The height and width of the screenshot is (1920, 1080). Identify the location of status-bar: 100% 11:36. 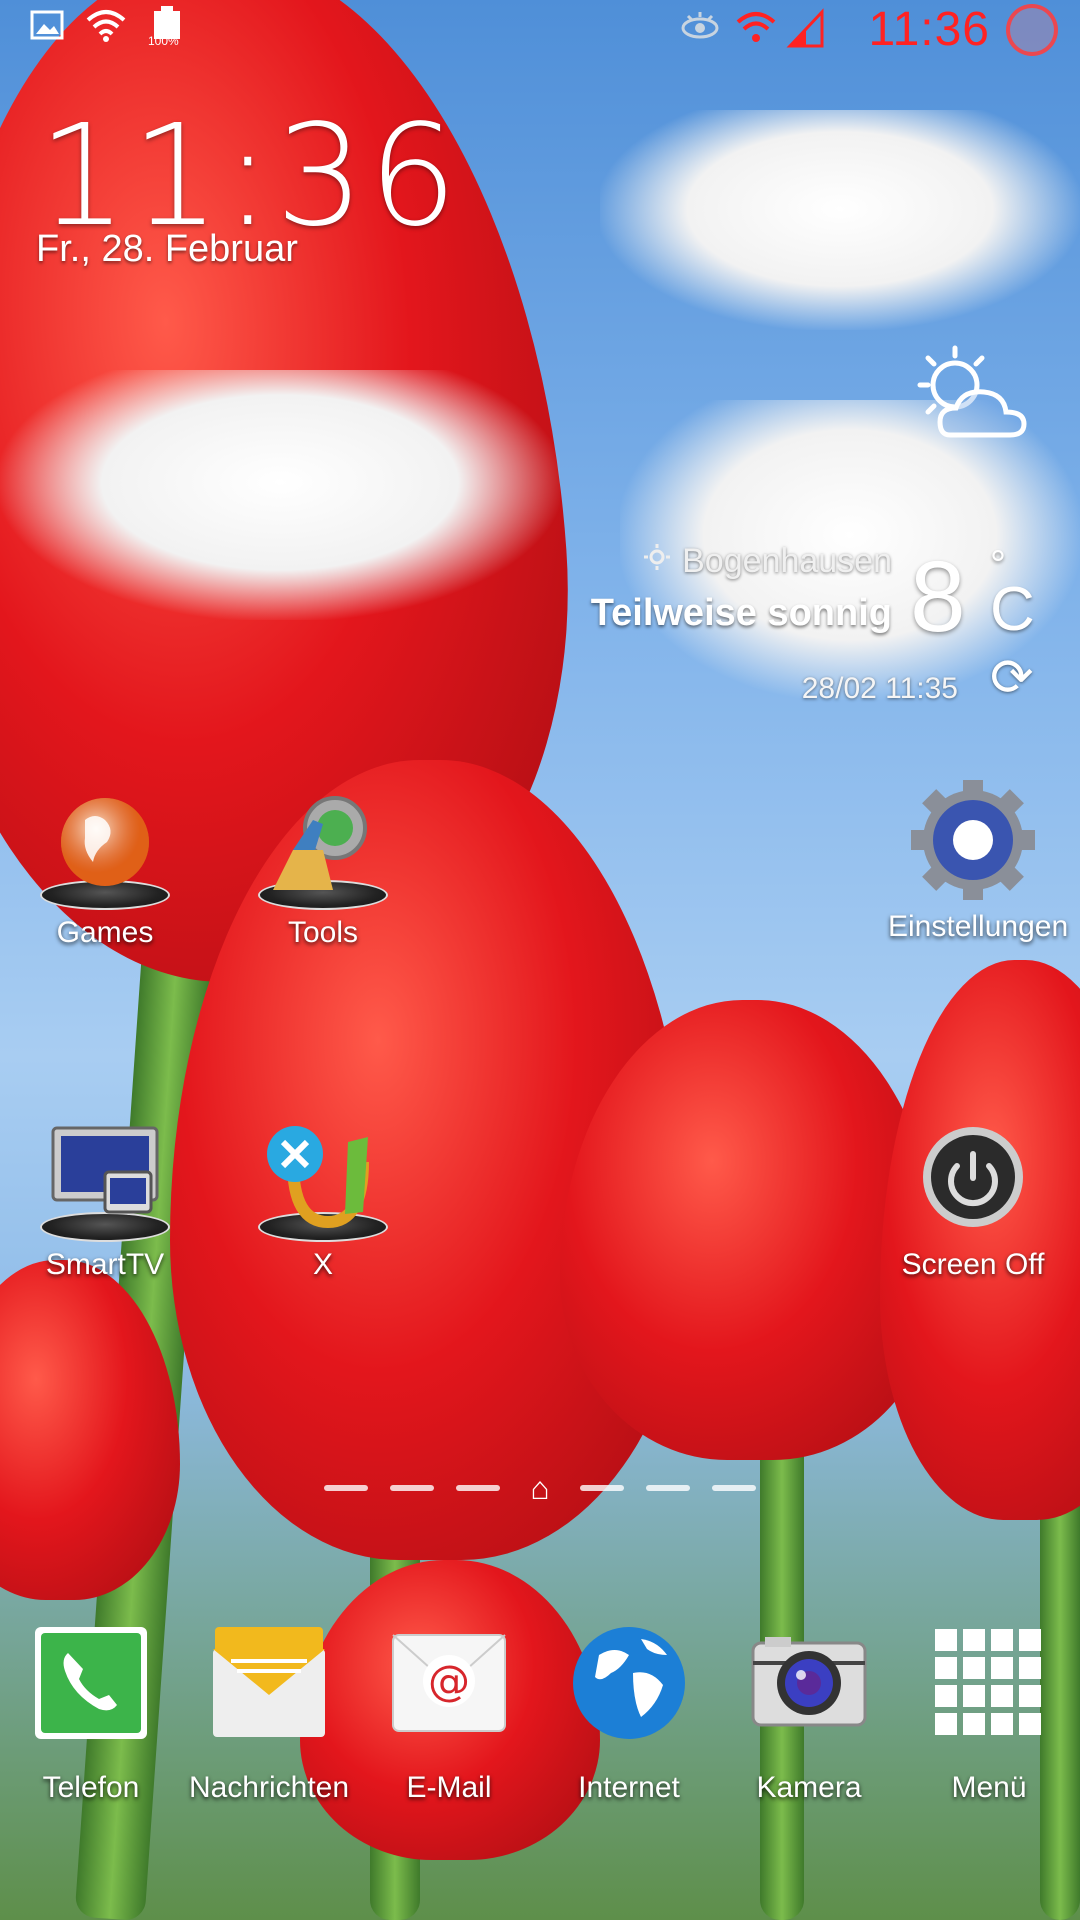
(540, 30).